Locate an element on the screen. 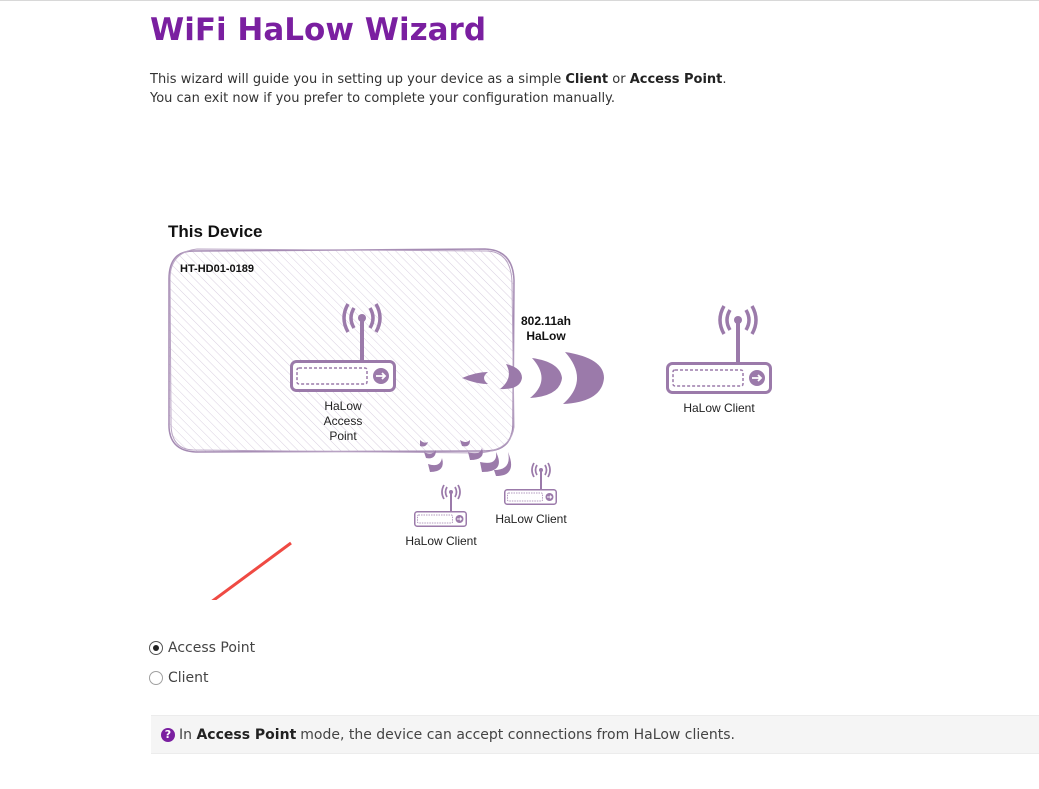 Image resolution: width=1039 pixels, height=789 pixels. small-client-label-2: HaLow Client is located at coordinates (531, 519).